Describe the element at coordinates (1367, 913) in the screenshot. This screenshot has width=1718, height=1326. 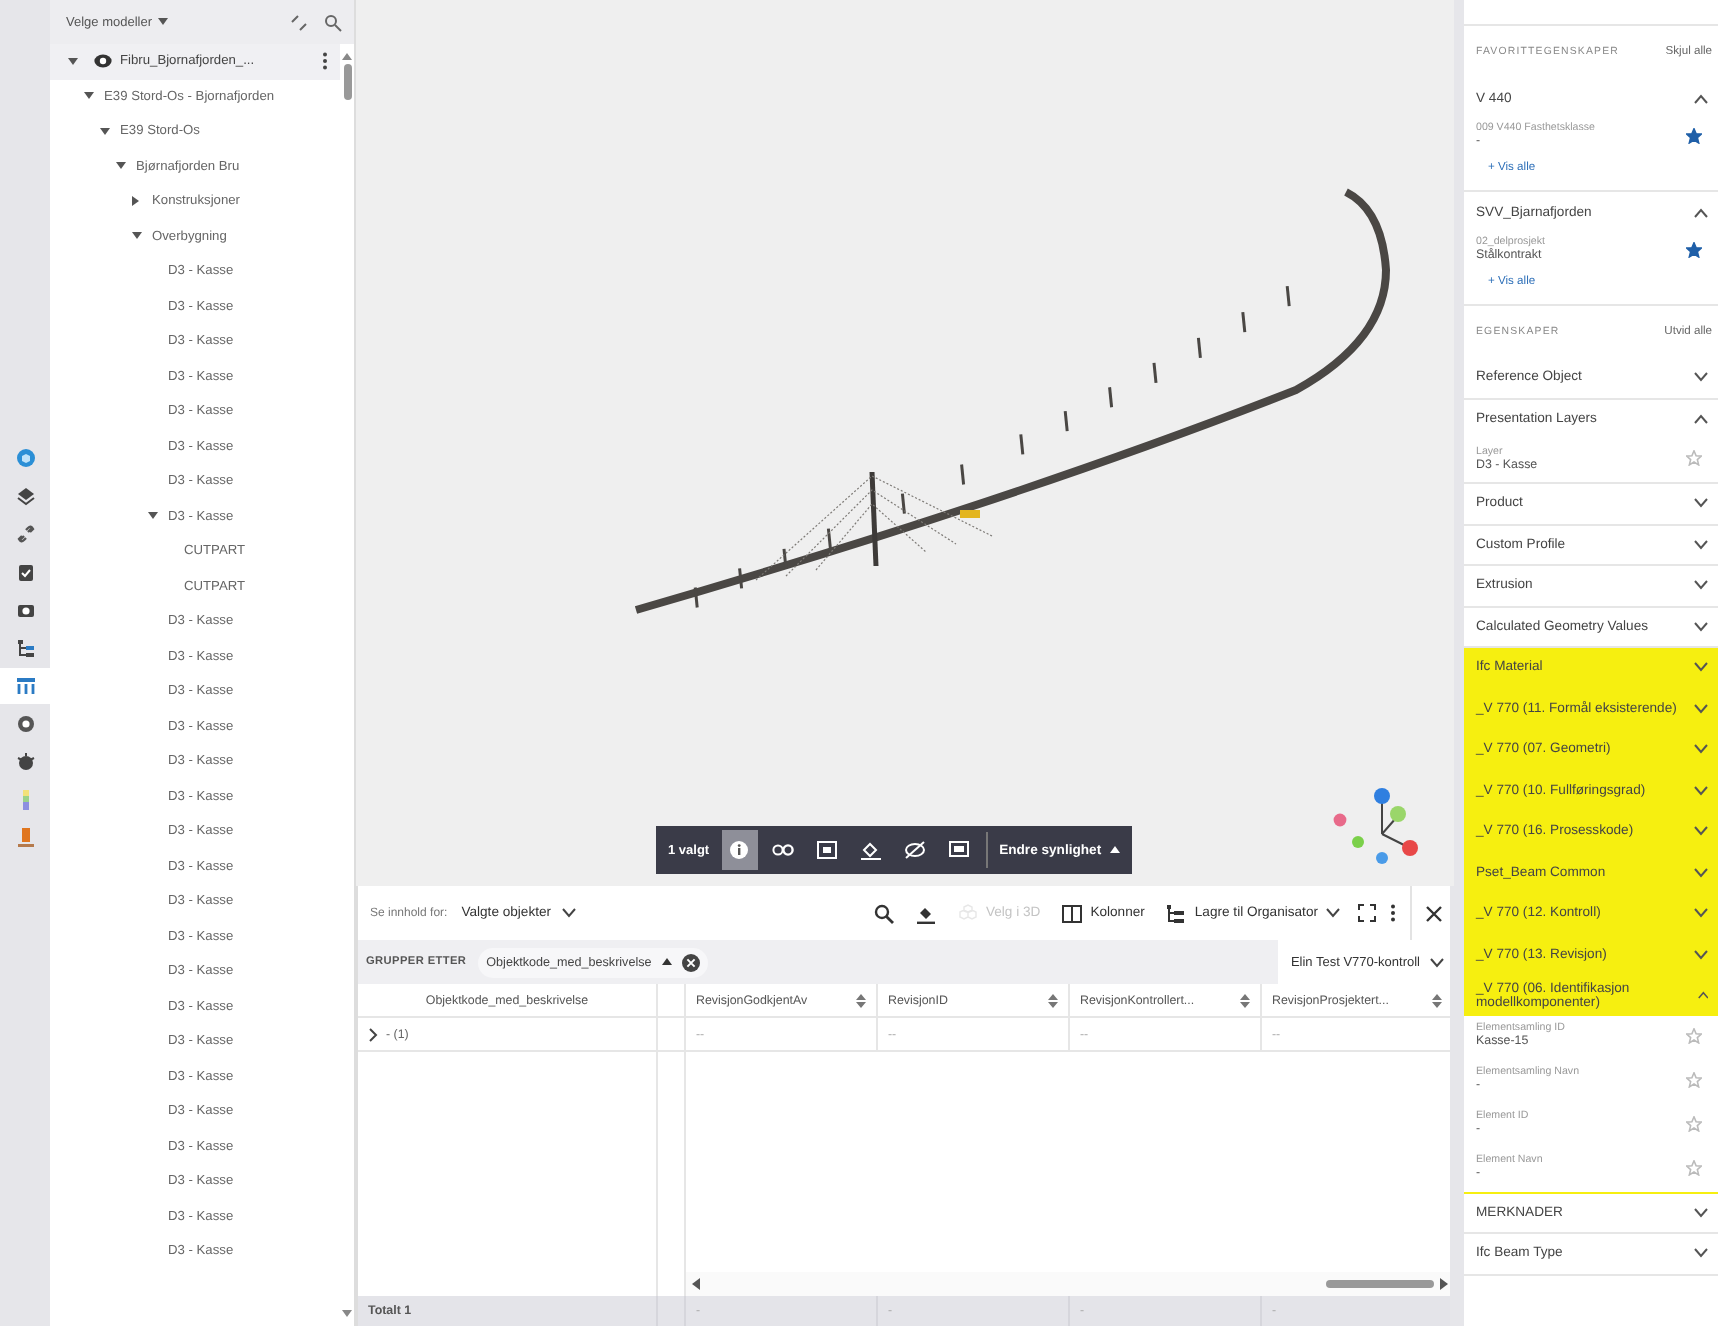
I see `fullscreen-icon` at that location.